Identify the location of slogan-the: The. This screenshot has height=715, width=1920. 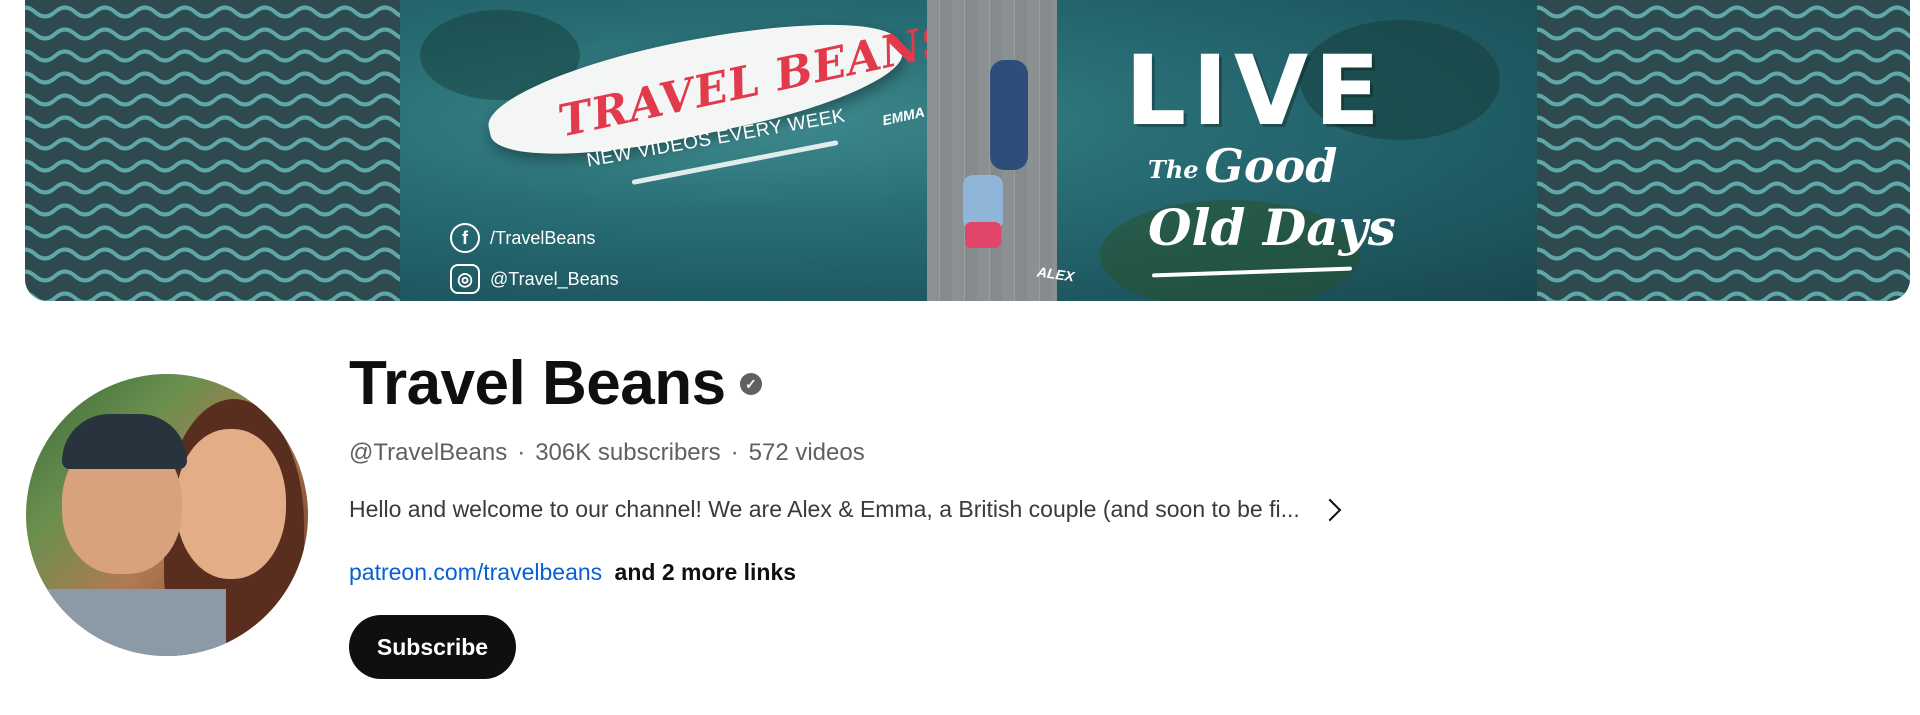
(1173, 169).